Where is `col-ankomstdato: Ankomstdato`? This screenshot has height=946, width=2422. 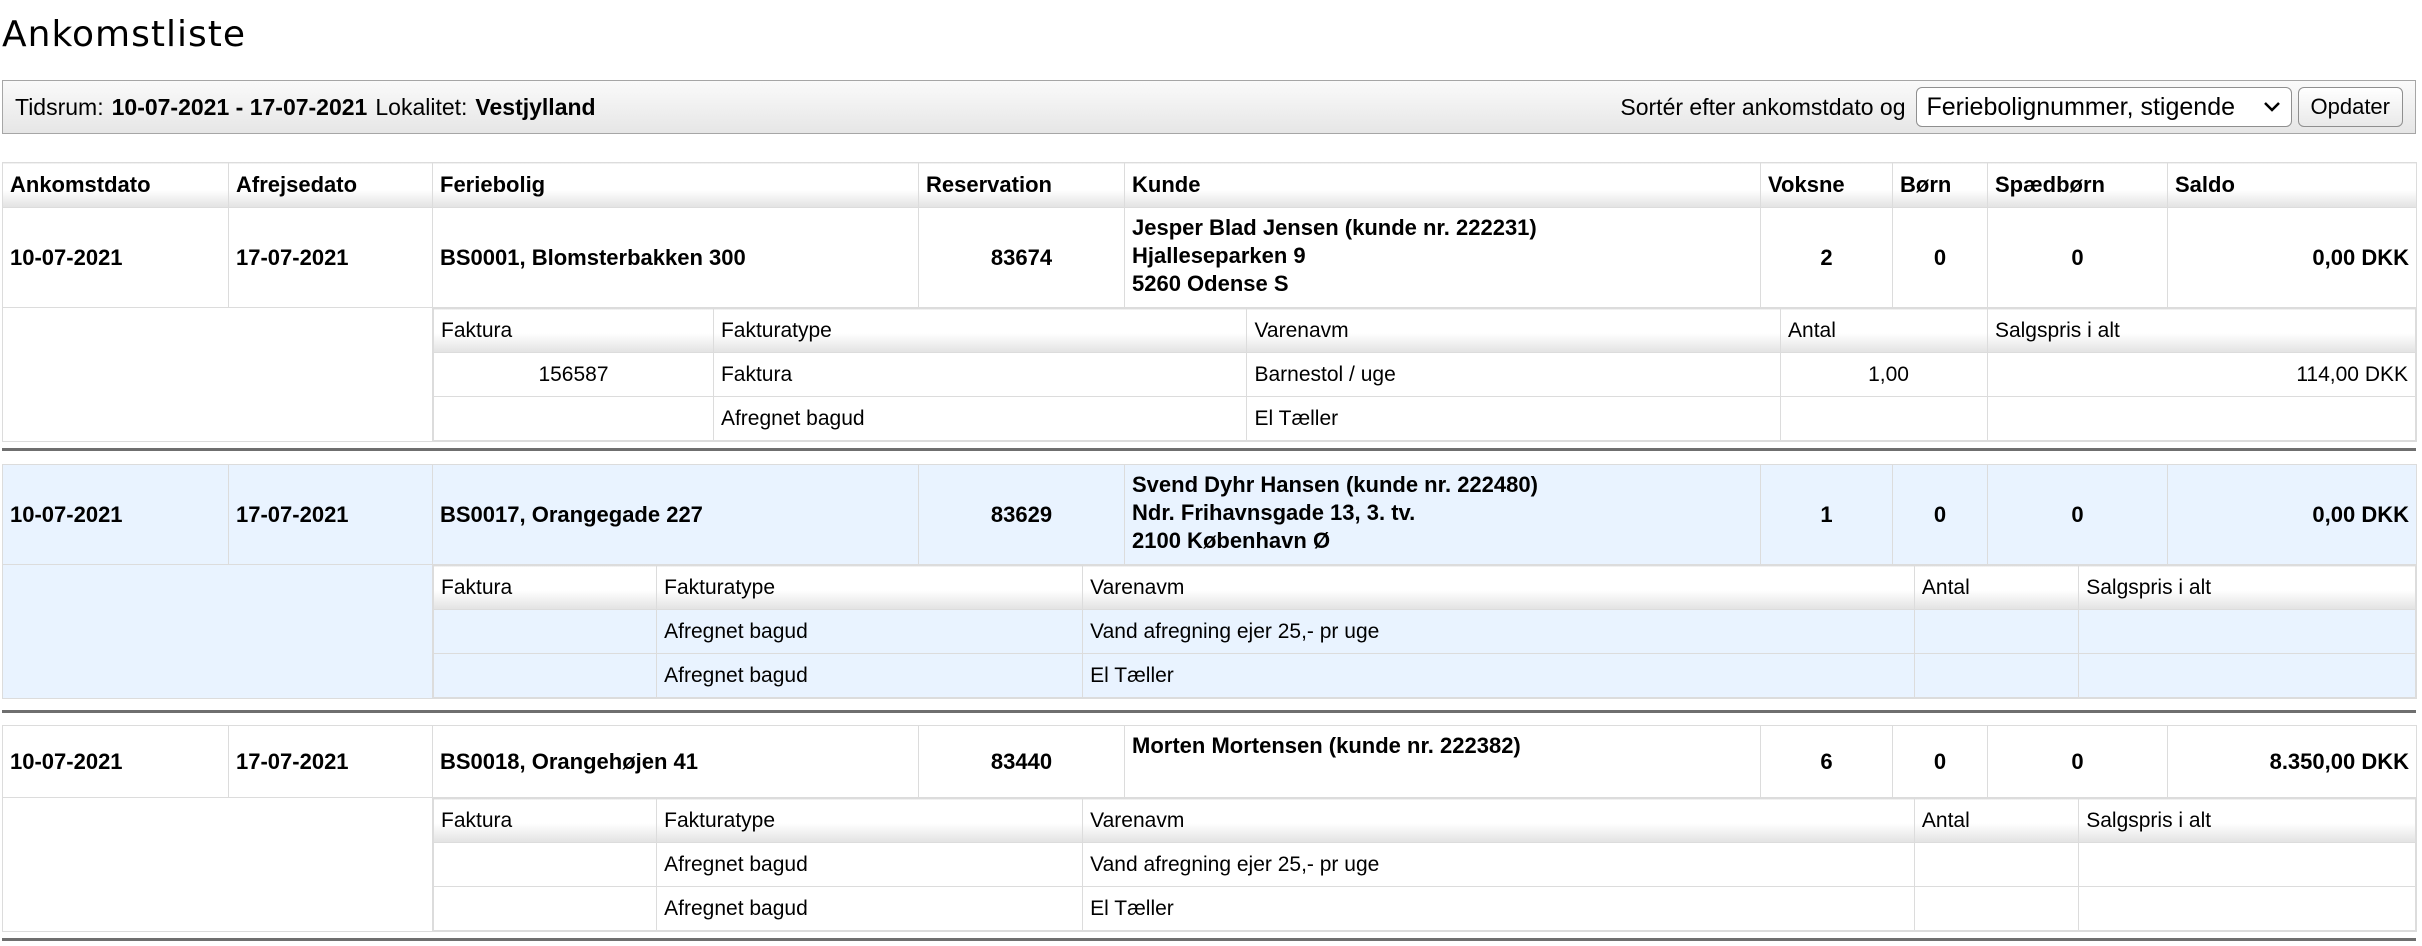
col-ankomstdato: Ankomstdato is located at coordinates (115, 185).